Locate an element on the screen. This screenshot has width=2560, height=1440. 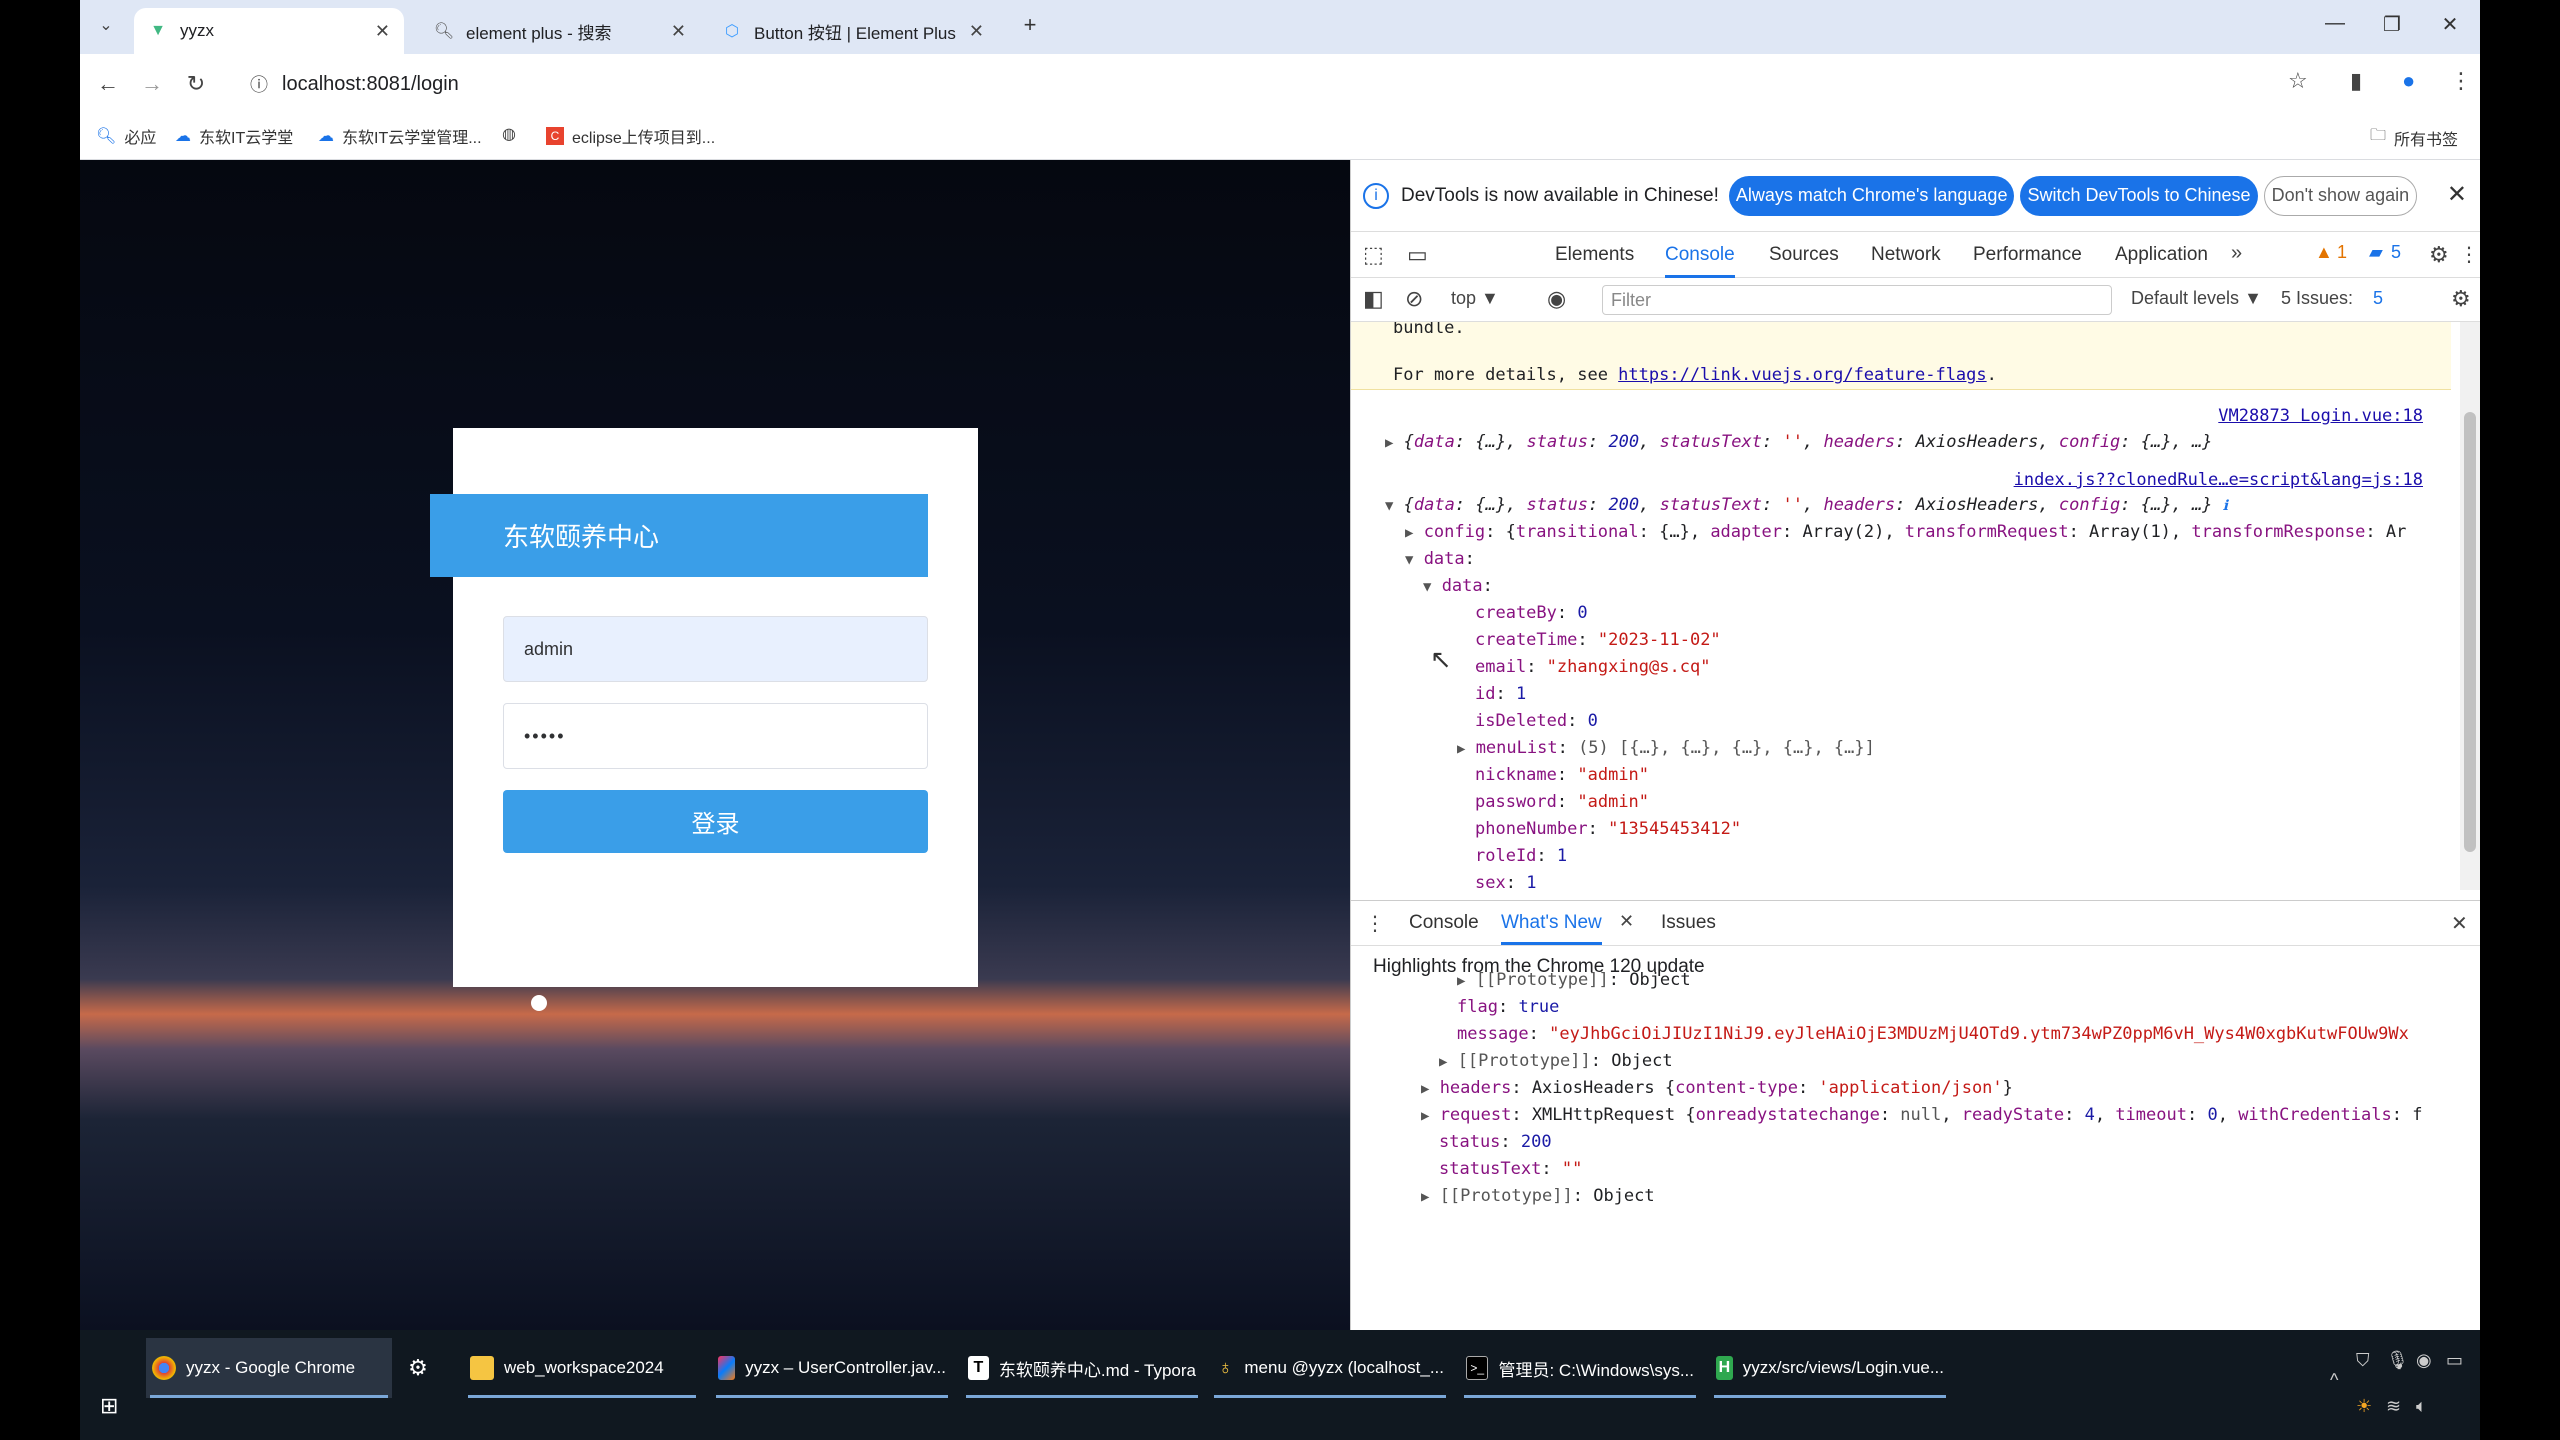
tab-sources: Sources is located at coordinates (1804, 255).